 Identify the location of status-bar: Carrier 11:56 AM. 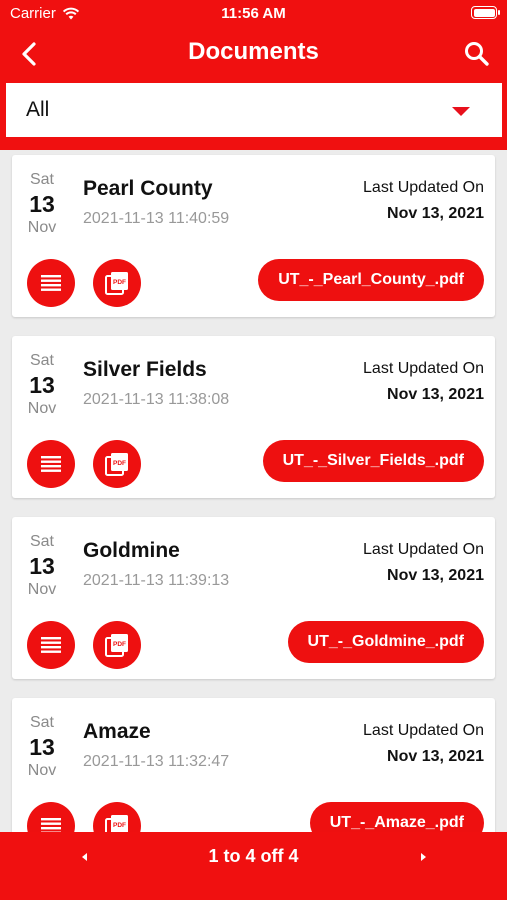
(253, 14).